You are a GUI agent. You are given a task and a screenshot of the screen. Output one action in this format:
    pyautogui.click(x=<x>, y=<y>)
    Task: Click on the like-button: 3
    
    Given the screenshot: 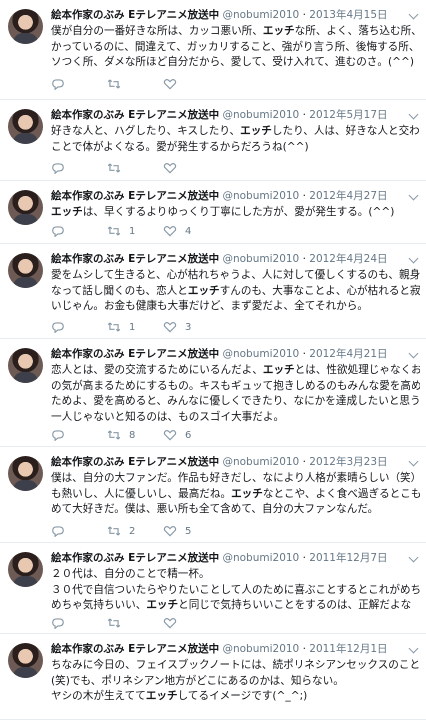 What is the action you would take?
    pyautogui.click(x=177, y=327)
    